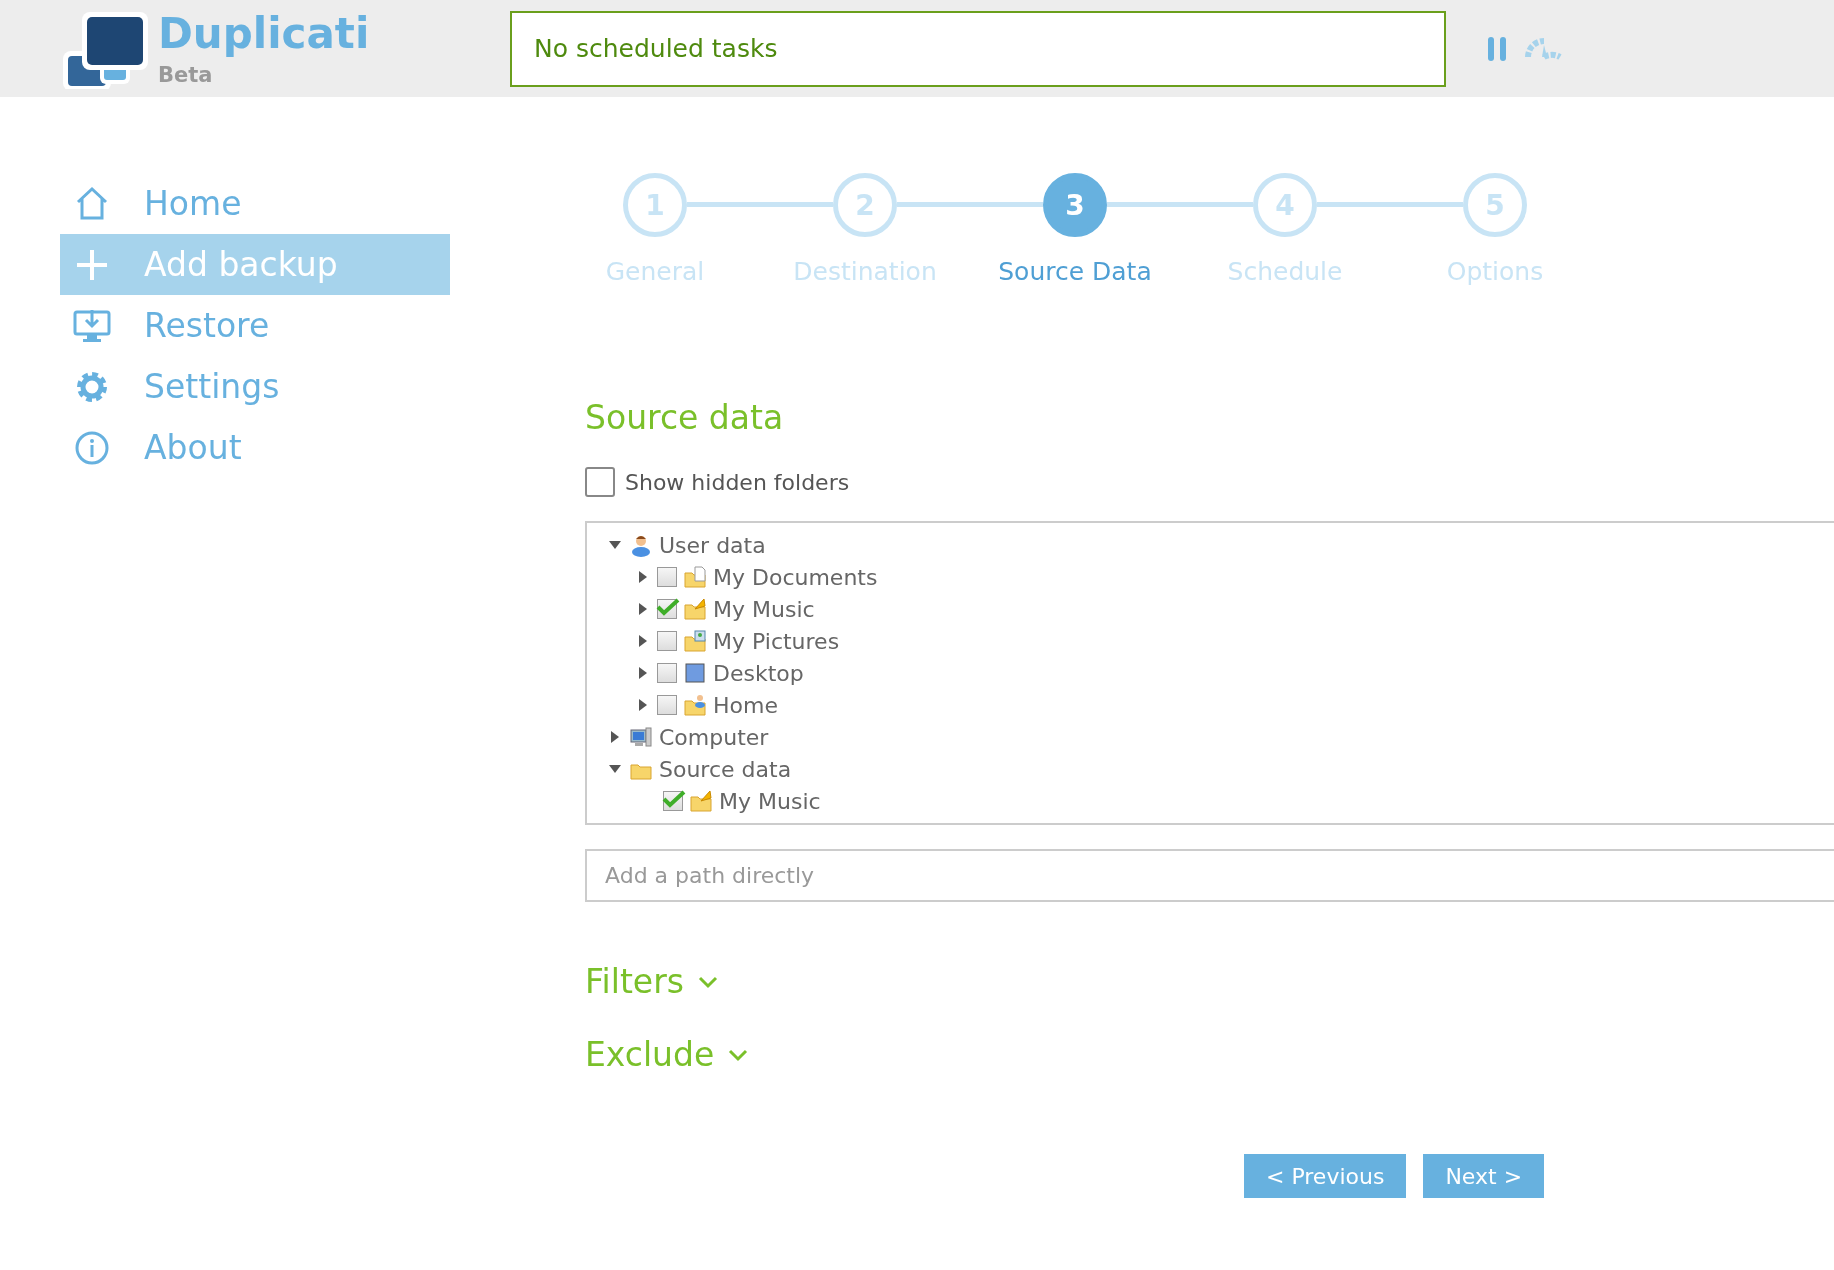 The height and width of the screenshot is (1270, 1834). Describe the element at coordinates (1075, 205) in the screenshot. I see `step-circle: 3` at that location.